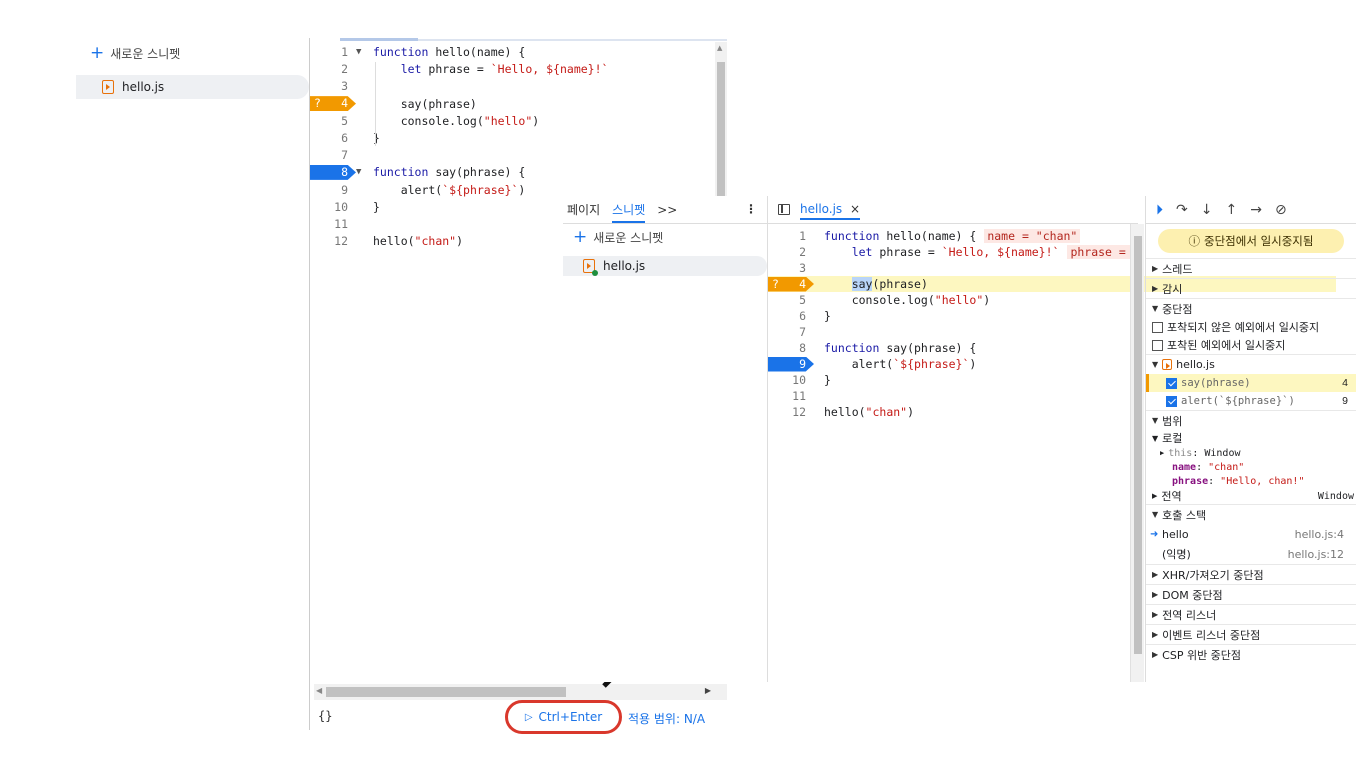  I want to click on section-csp-breakpoints: ▶ CSP 위반 중단점, so click(1251, 654).